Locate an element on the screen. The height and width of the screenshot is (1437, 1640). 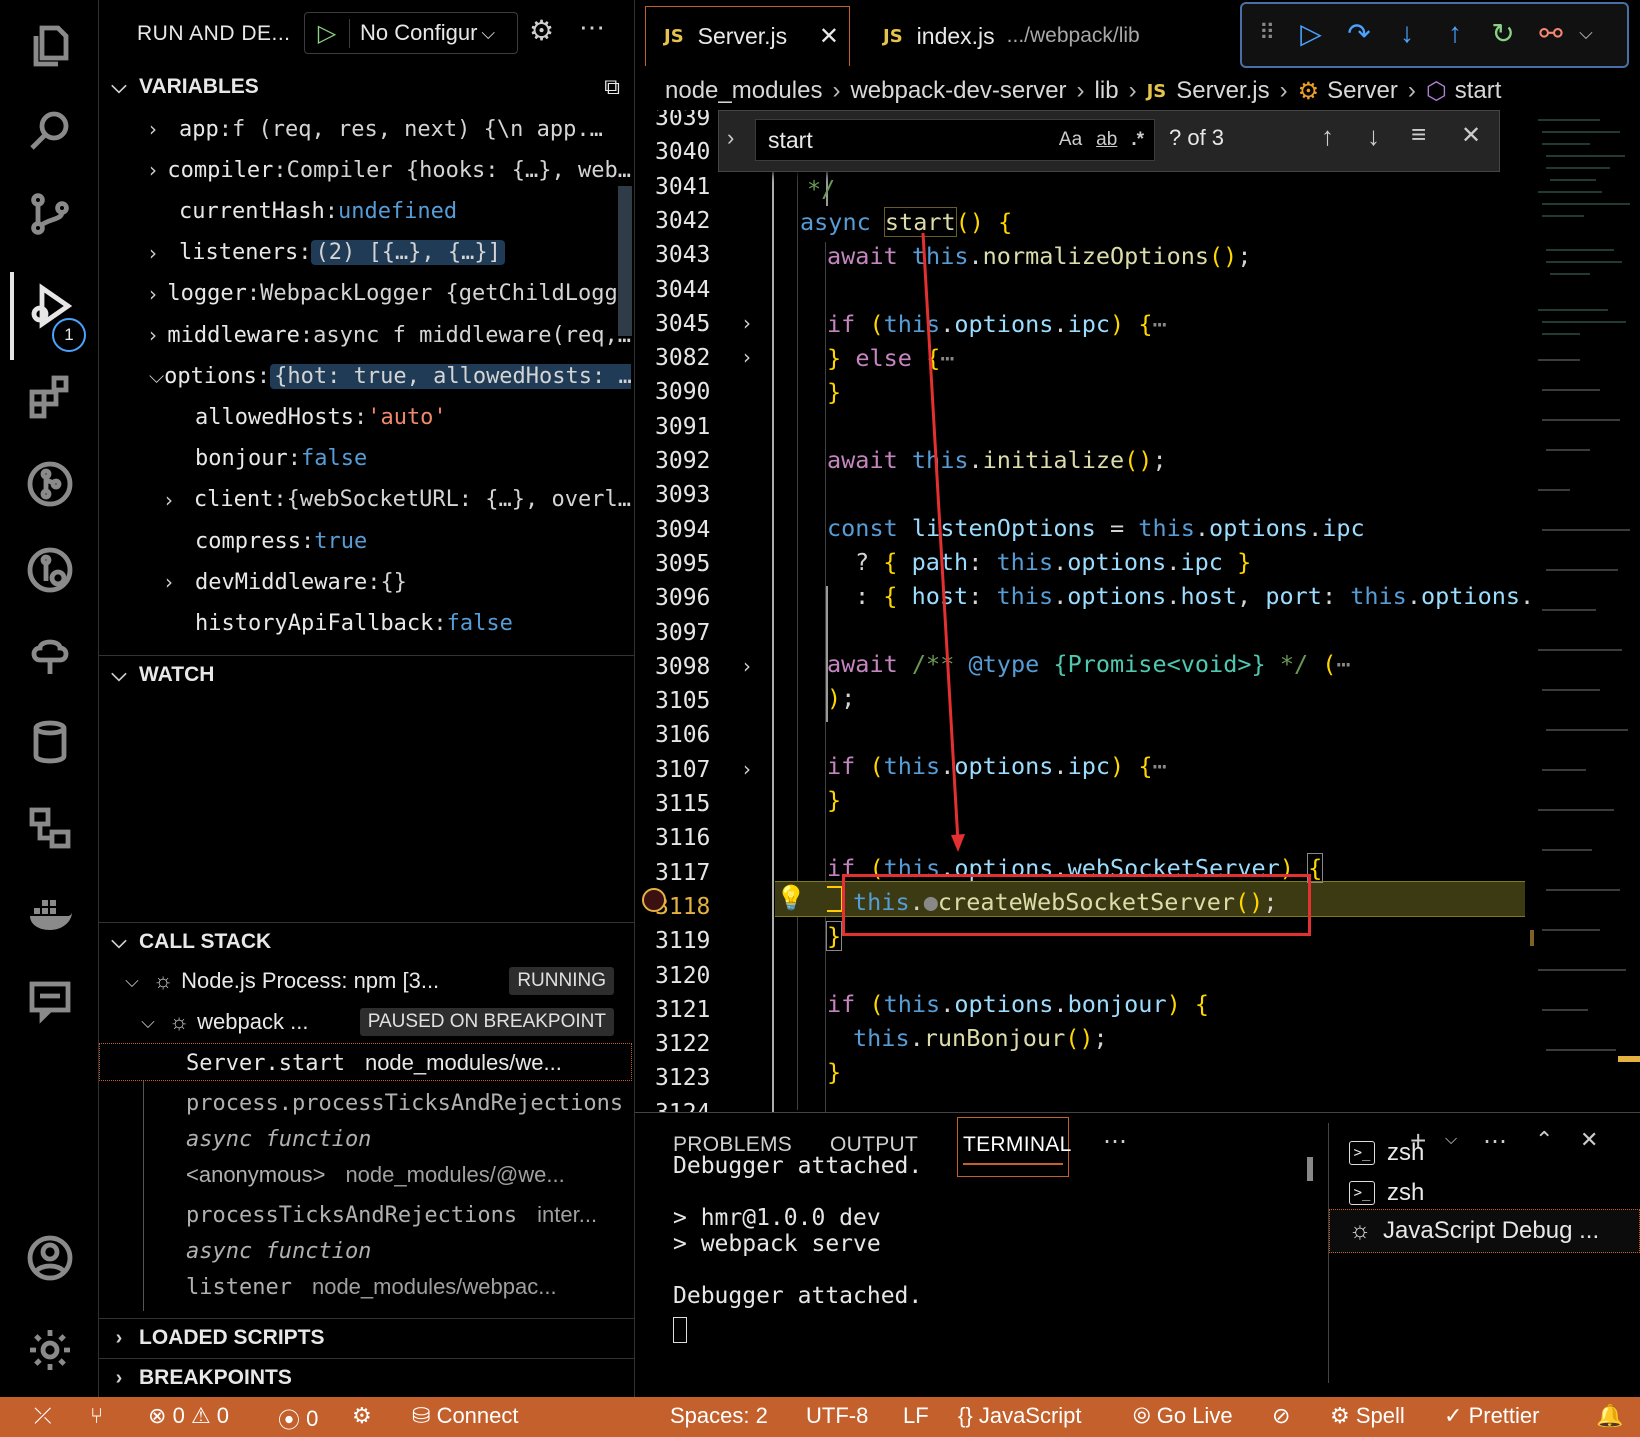
match-whole-word-toggle: ab is located at coordinates (1106, 140).